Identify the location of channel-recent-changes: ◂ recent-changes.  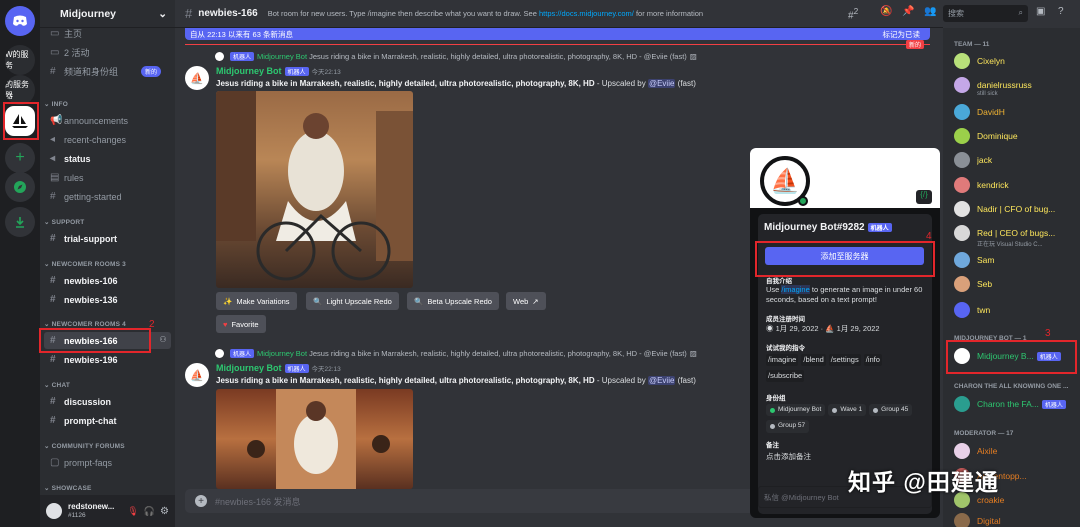
(107, 139).